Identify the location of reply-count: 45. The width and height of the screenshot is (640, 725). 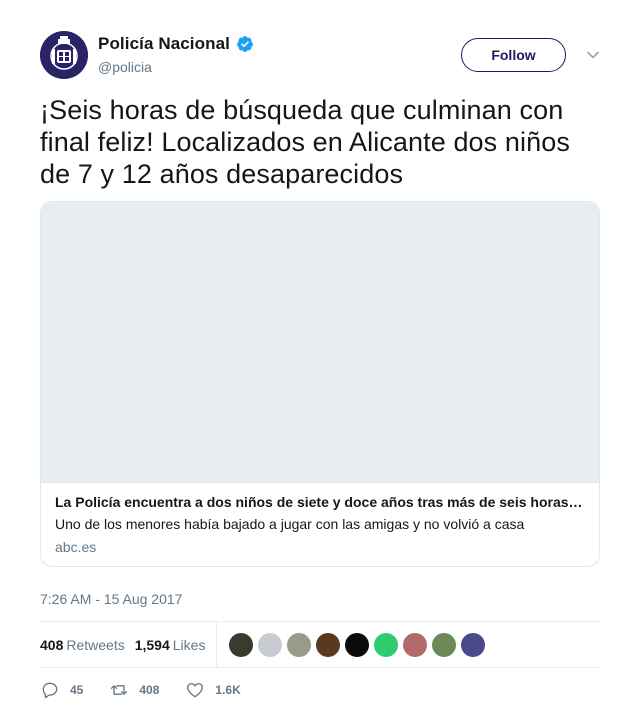
(77, 690).